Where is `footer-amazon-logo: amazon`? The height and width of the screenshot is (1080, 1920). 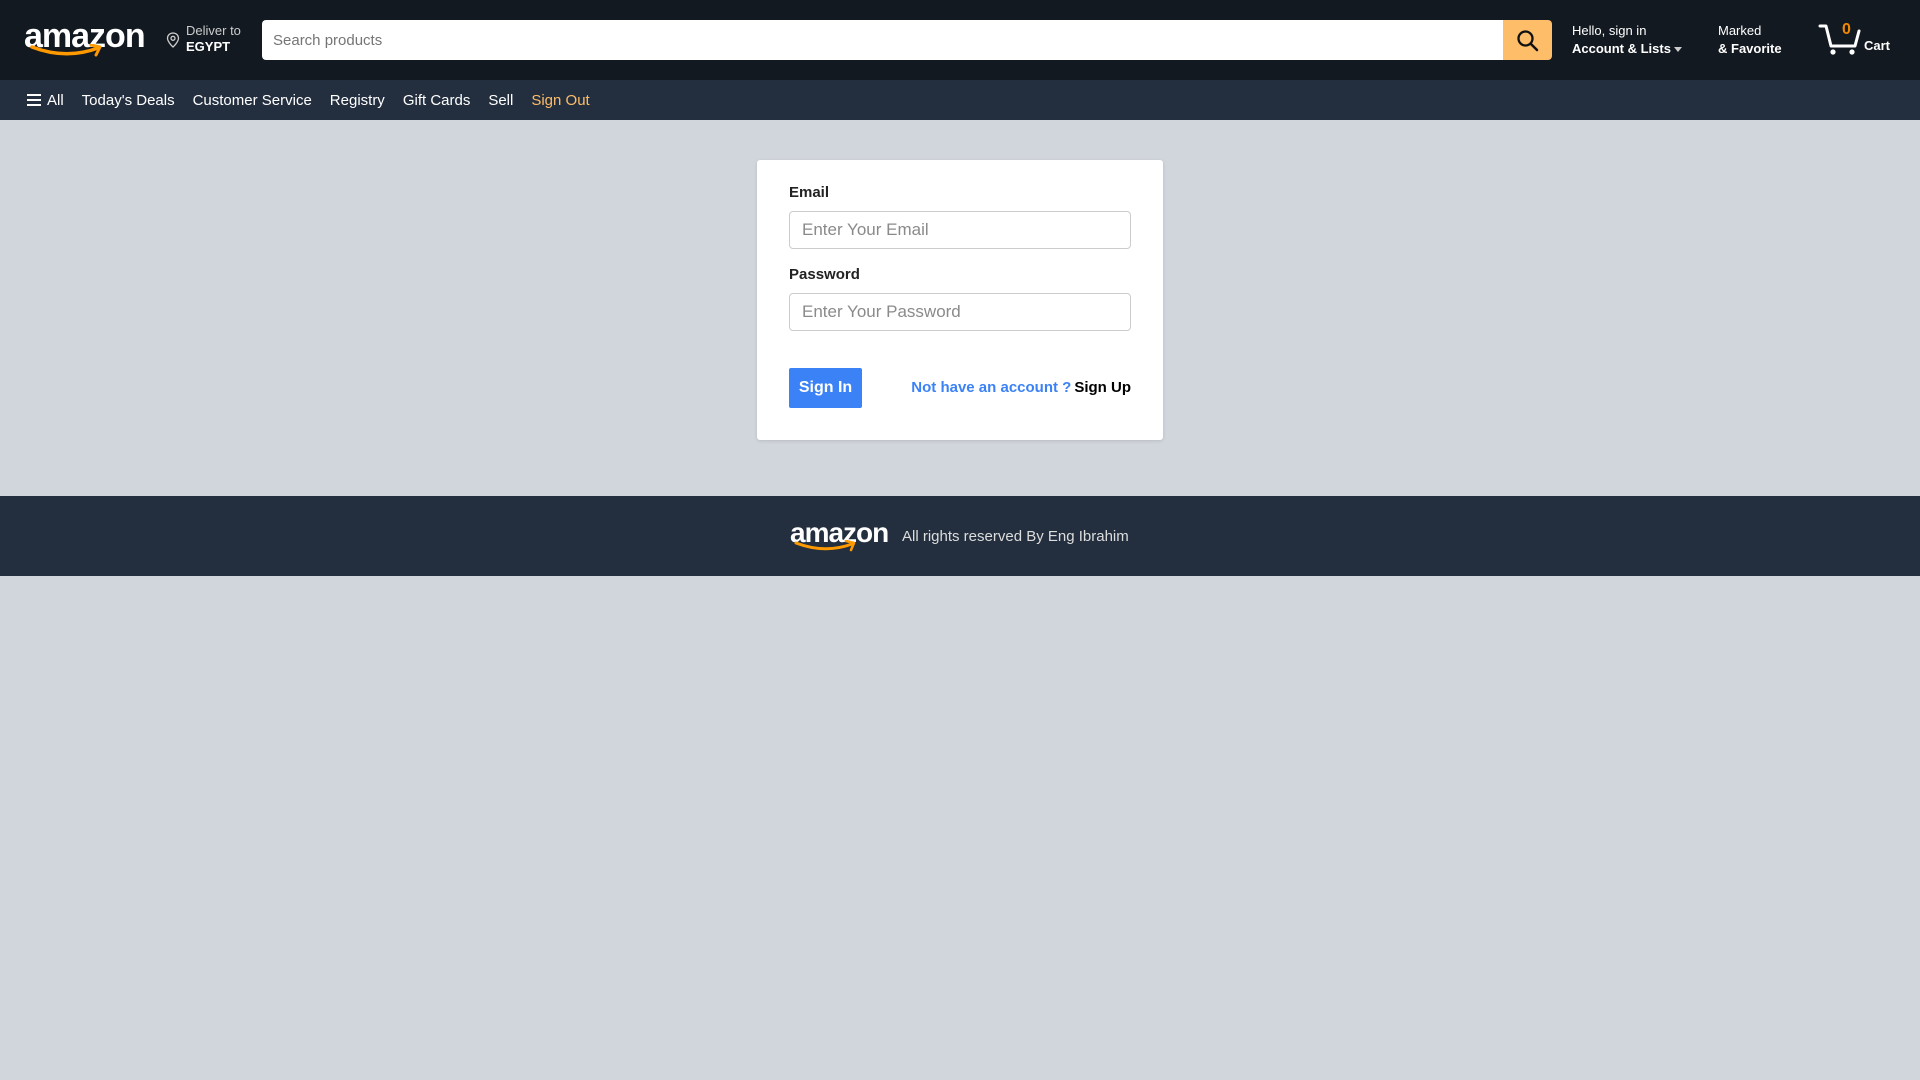 footer-amazon-logo: amazon is located at coordinates (839, 536).